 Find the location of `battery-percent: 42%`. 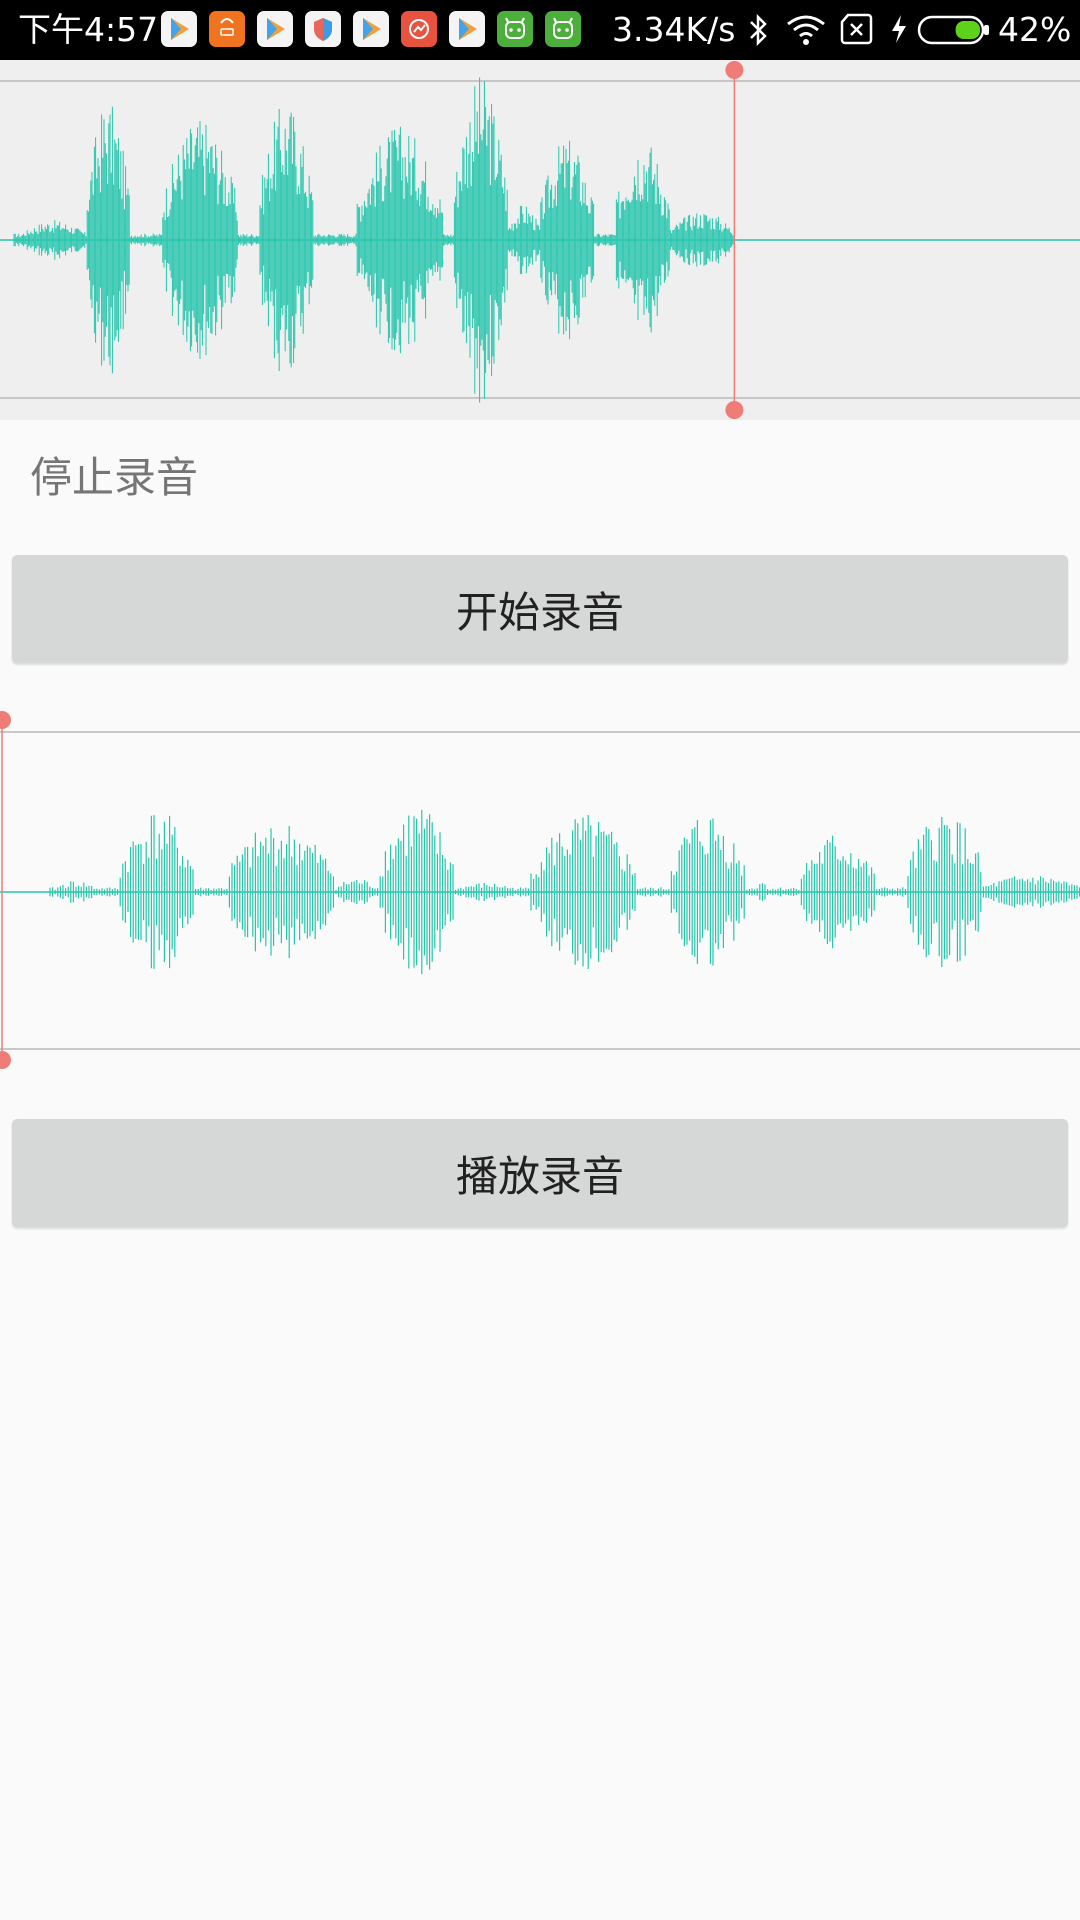

battery-percent: 42% is located at coordinates (1035, 29).